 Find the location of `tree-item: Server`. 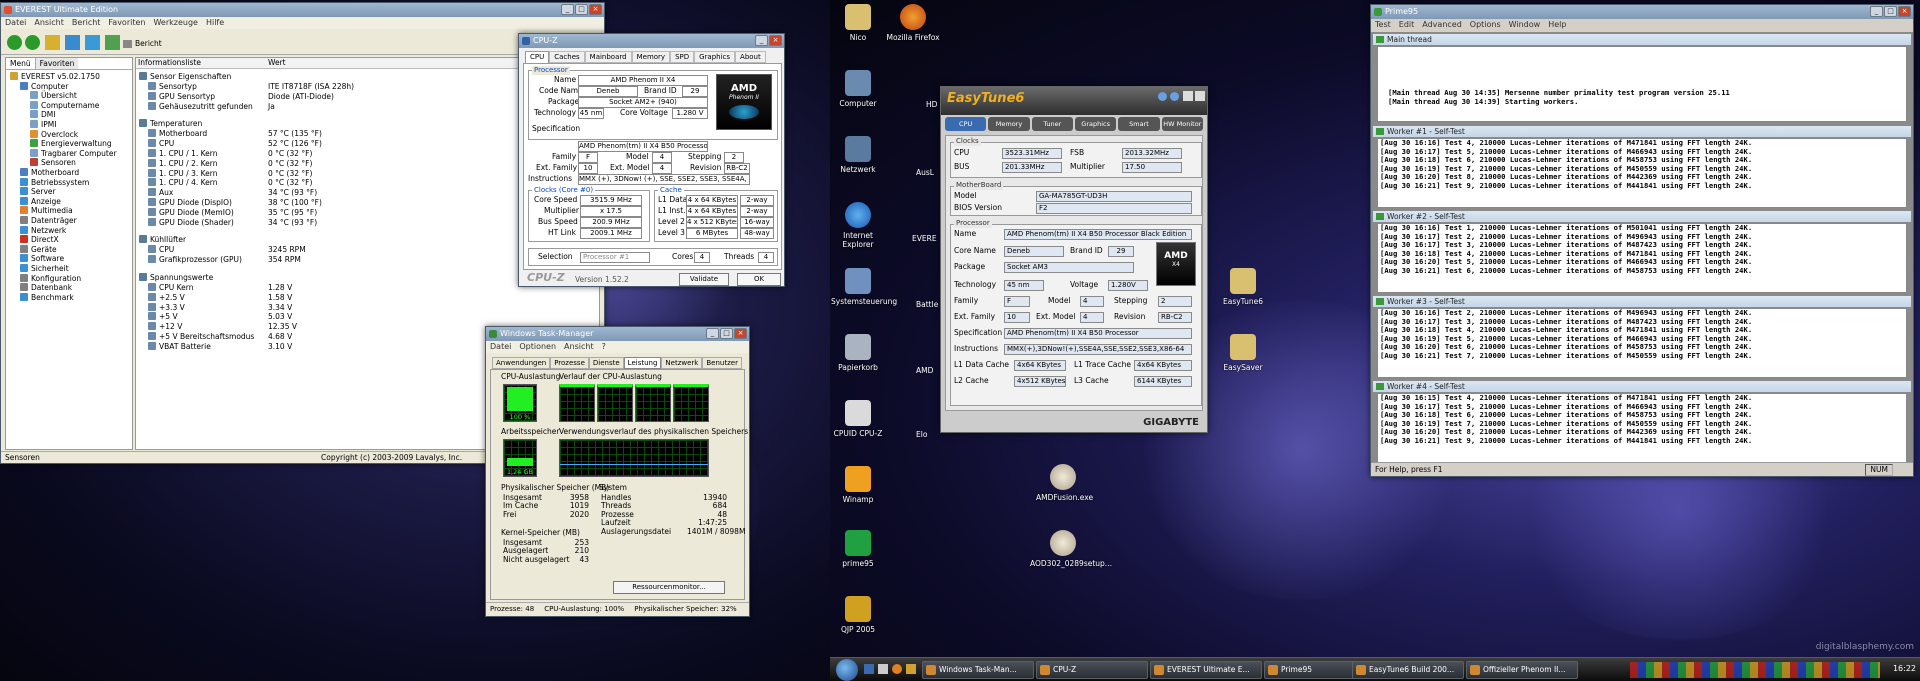

tree-item: Server is located at coordinates (38, 192).